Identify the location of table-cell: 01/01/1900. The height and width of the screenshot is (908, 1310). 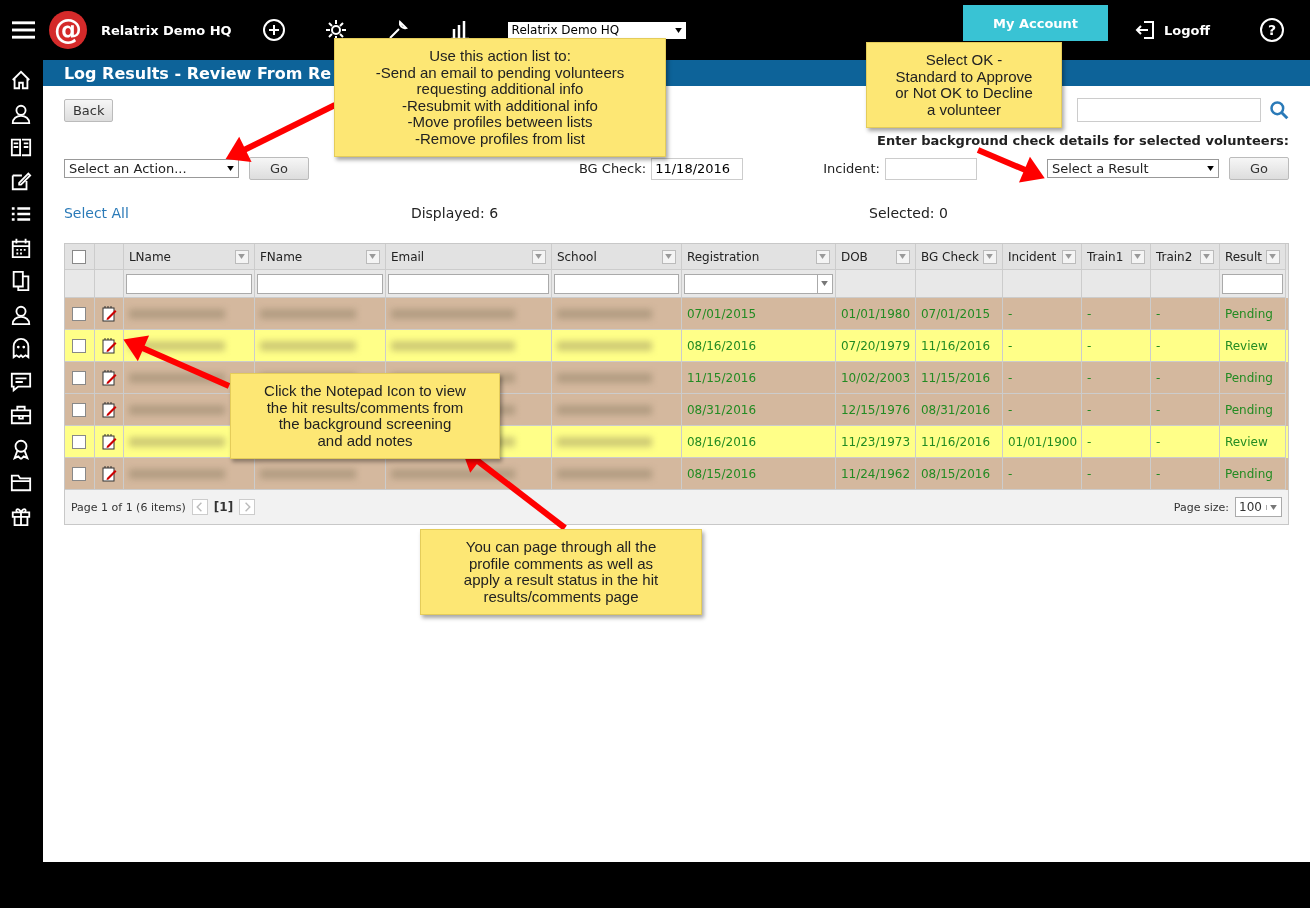
(1042, 441).